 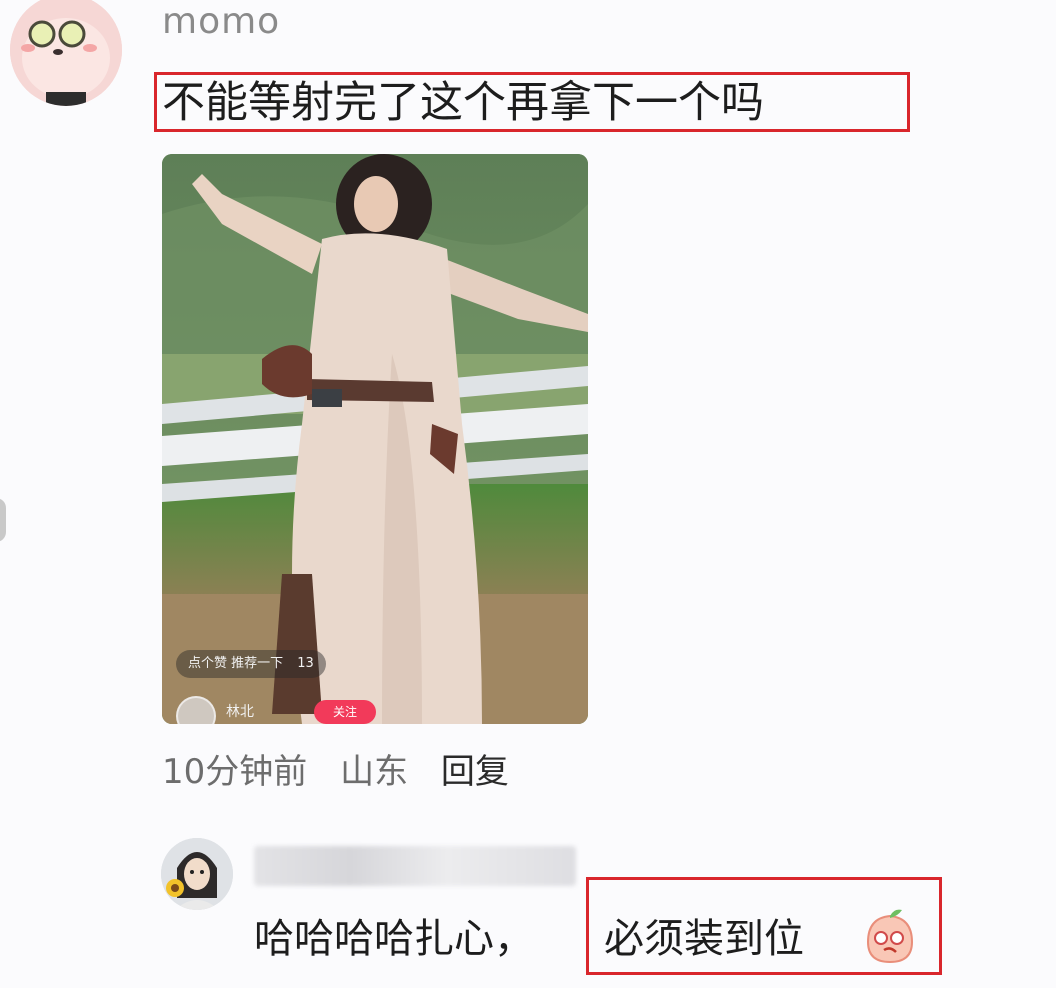 I want to click on comment-meta: 10分钟前 山东 回复, so click(x=346, y=772).